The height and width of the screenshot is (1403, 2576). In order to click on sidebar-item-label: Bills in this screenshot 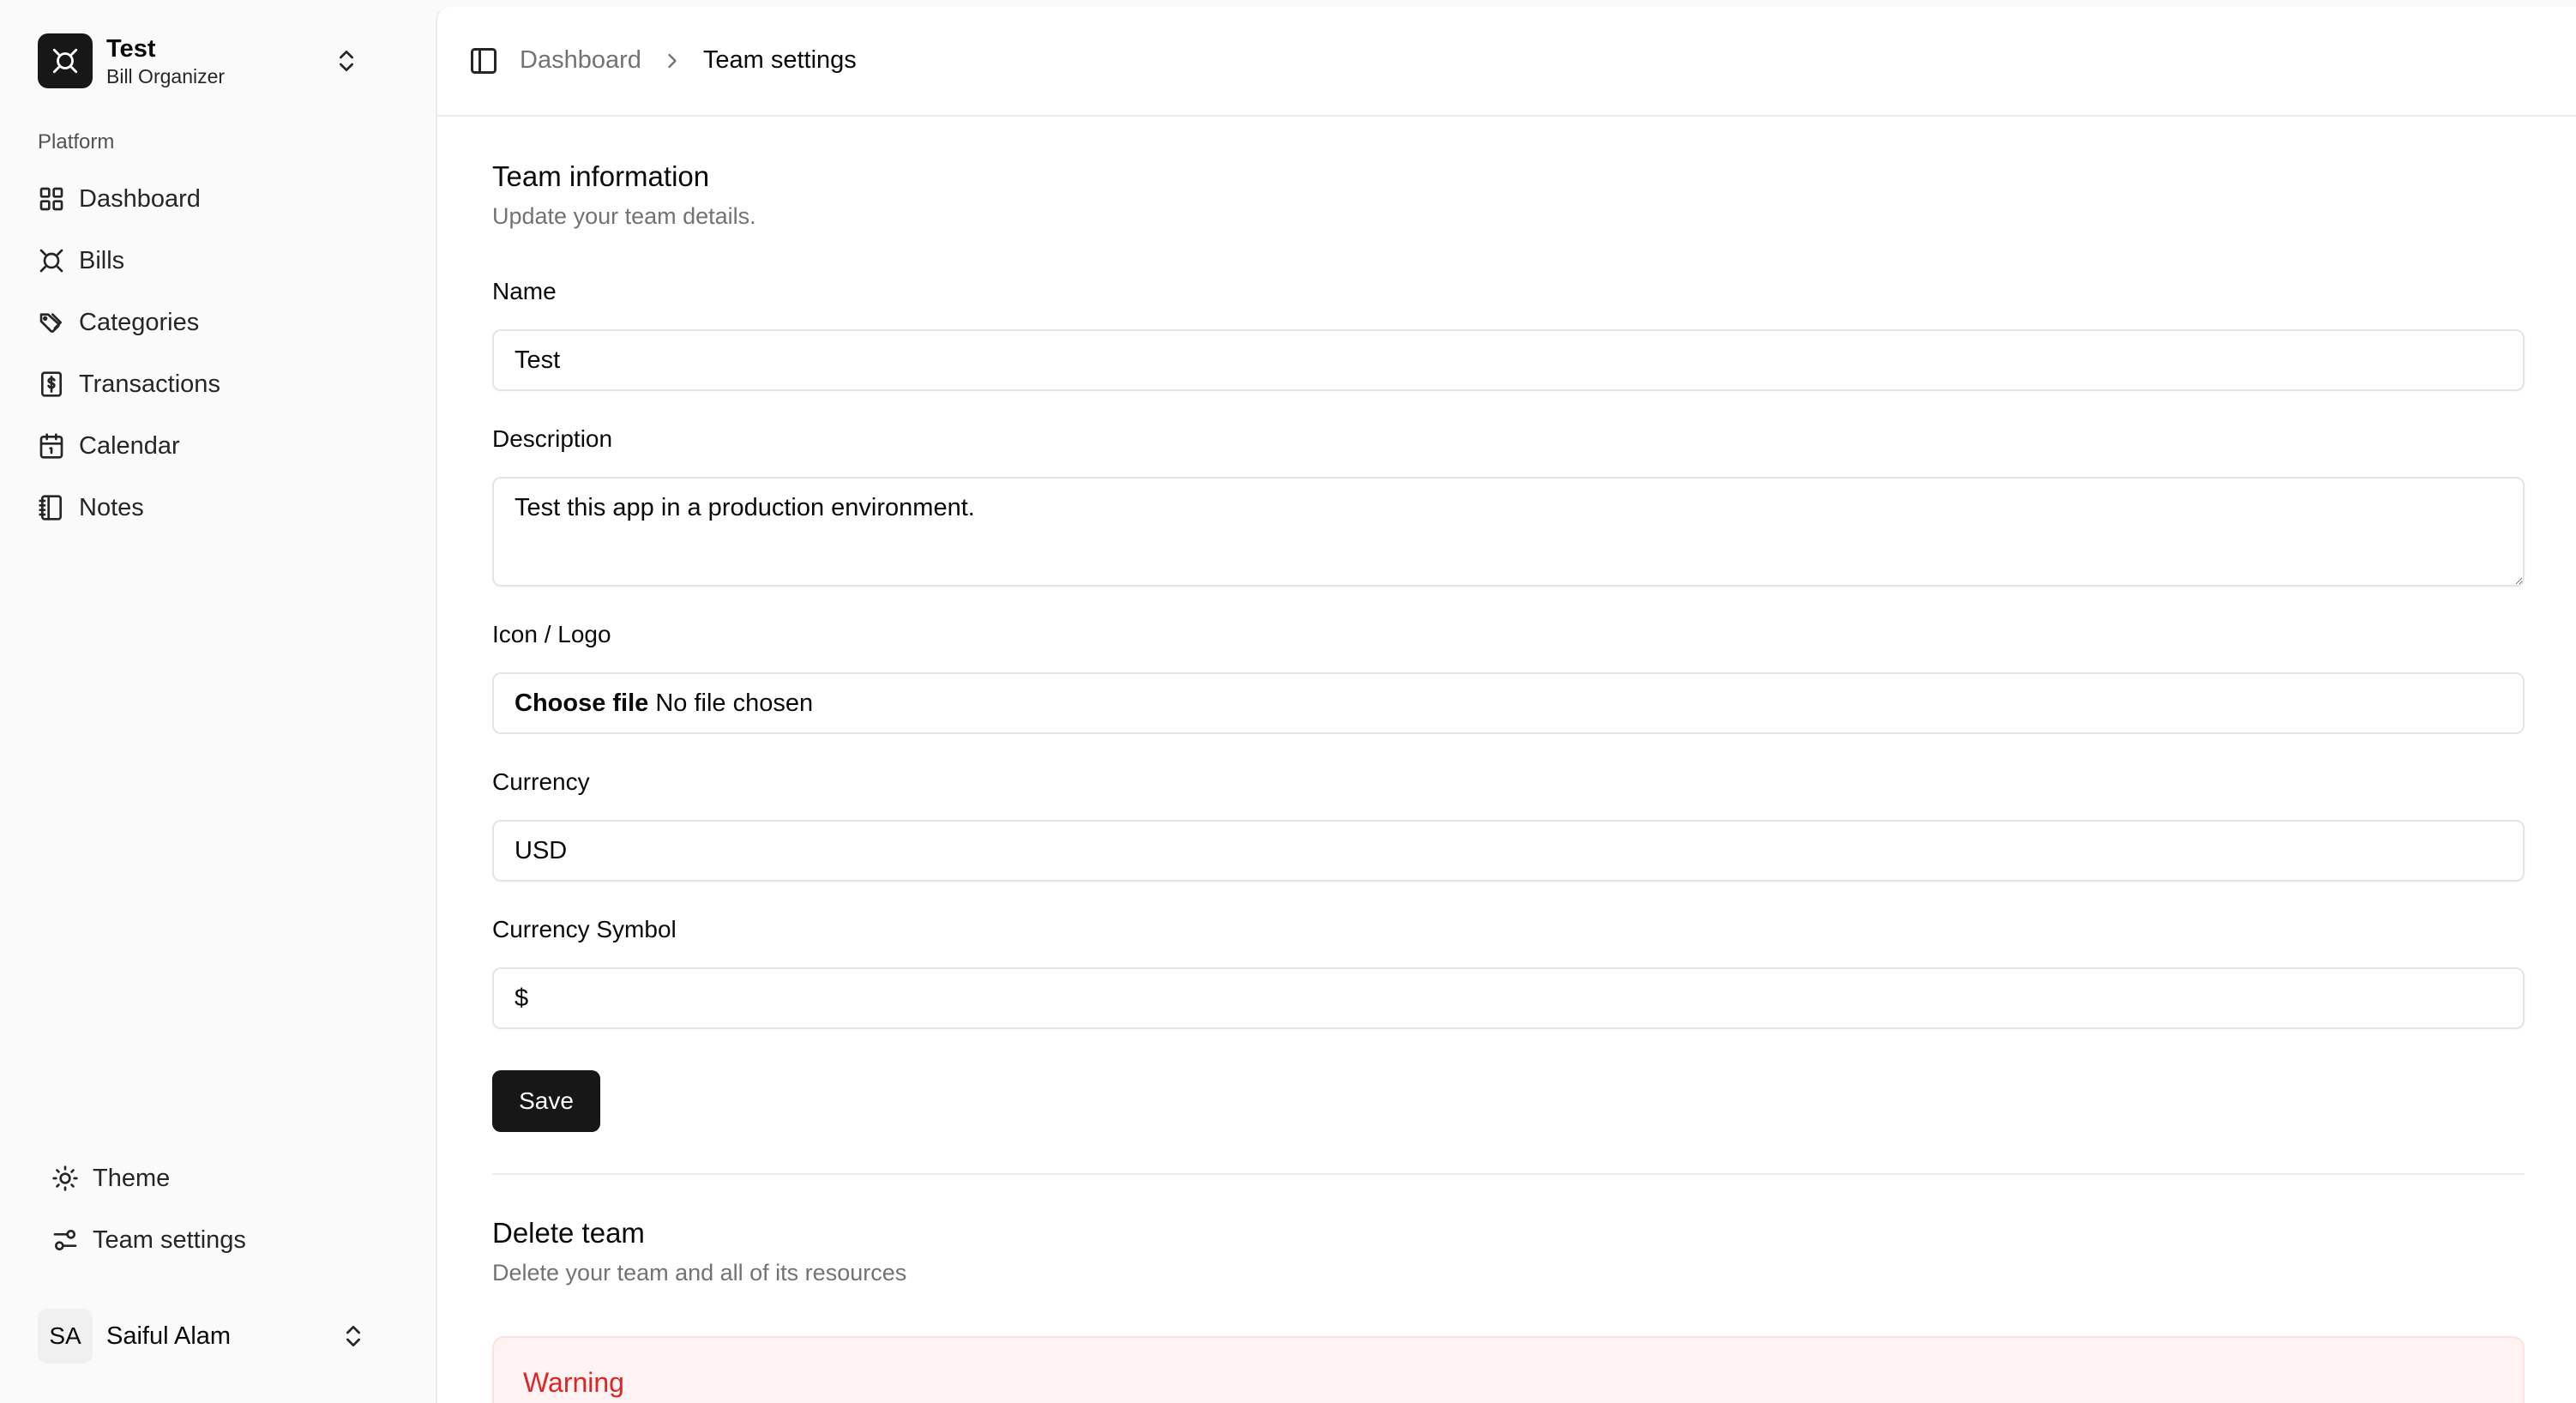, I will do `click(102, 260)`.